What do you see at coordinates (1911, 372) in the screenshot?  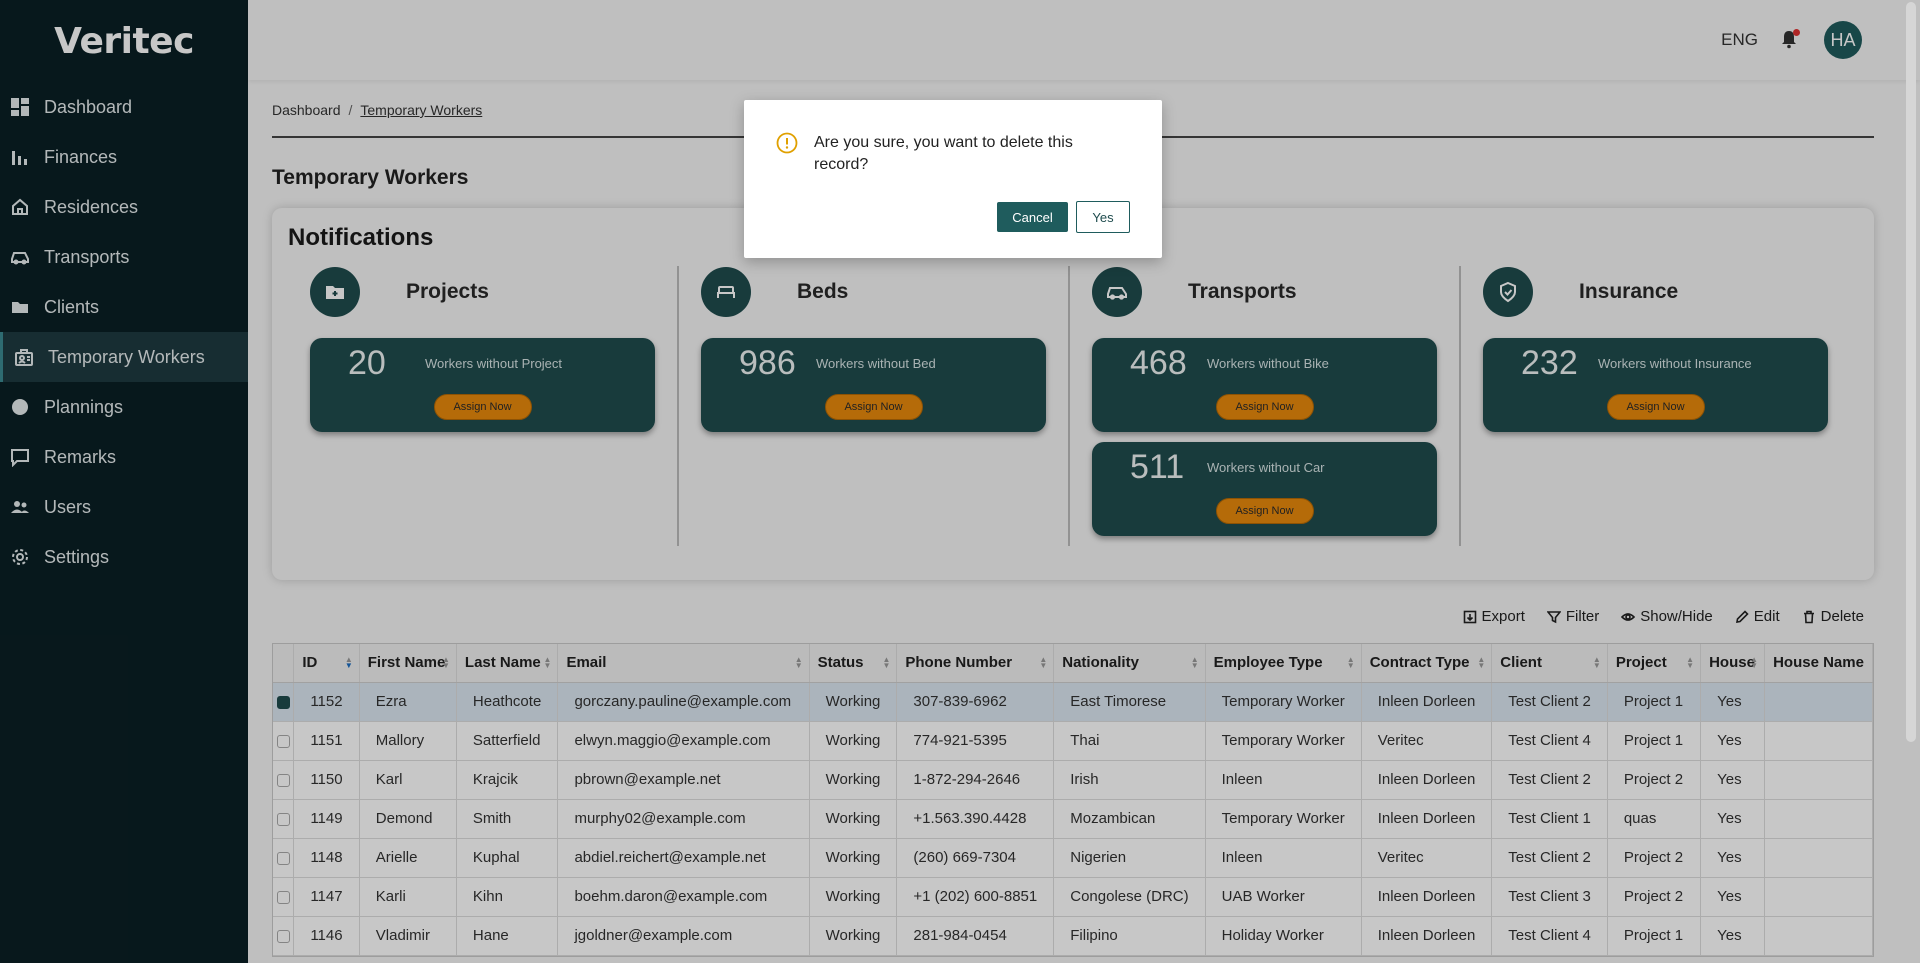 I see `page-scrollbar` at bounding box center [1911, 372].